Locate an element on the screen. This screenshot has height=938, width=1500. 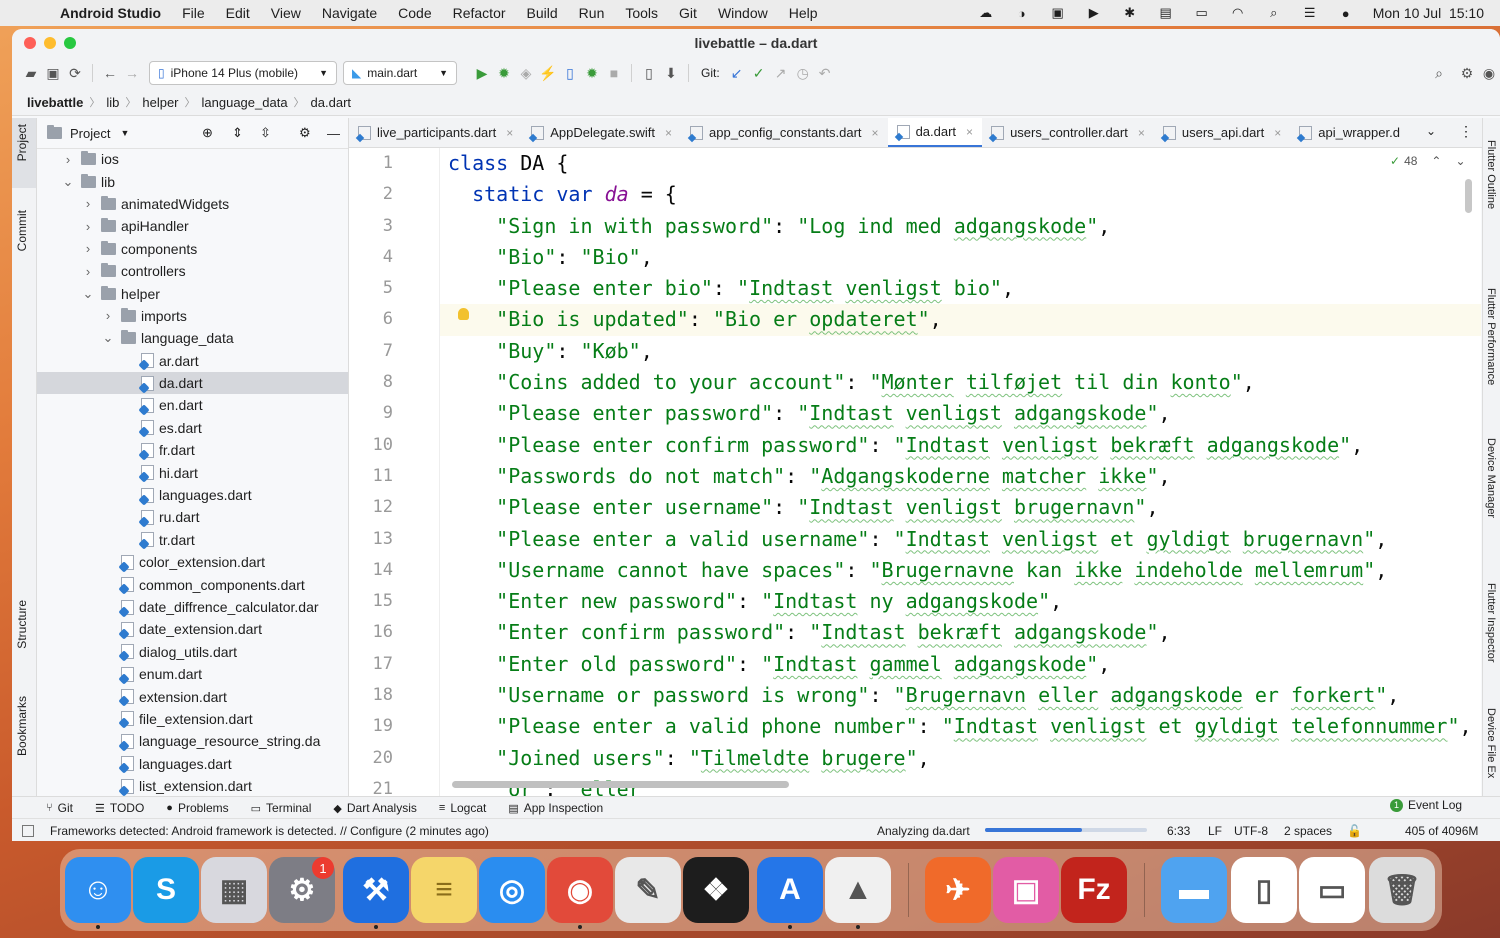
dock-app-postman: ✈ is located at coordinates (958, 890).